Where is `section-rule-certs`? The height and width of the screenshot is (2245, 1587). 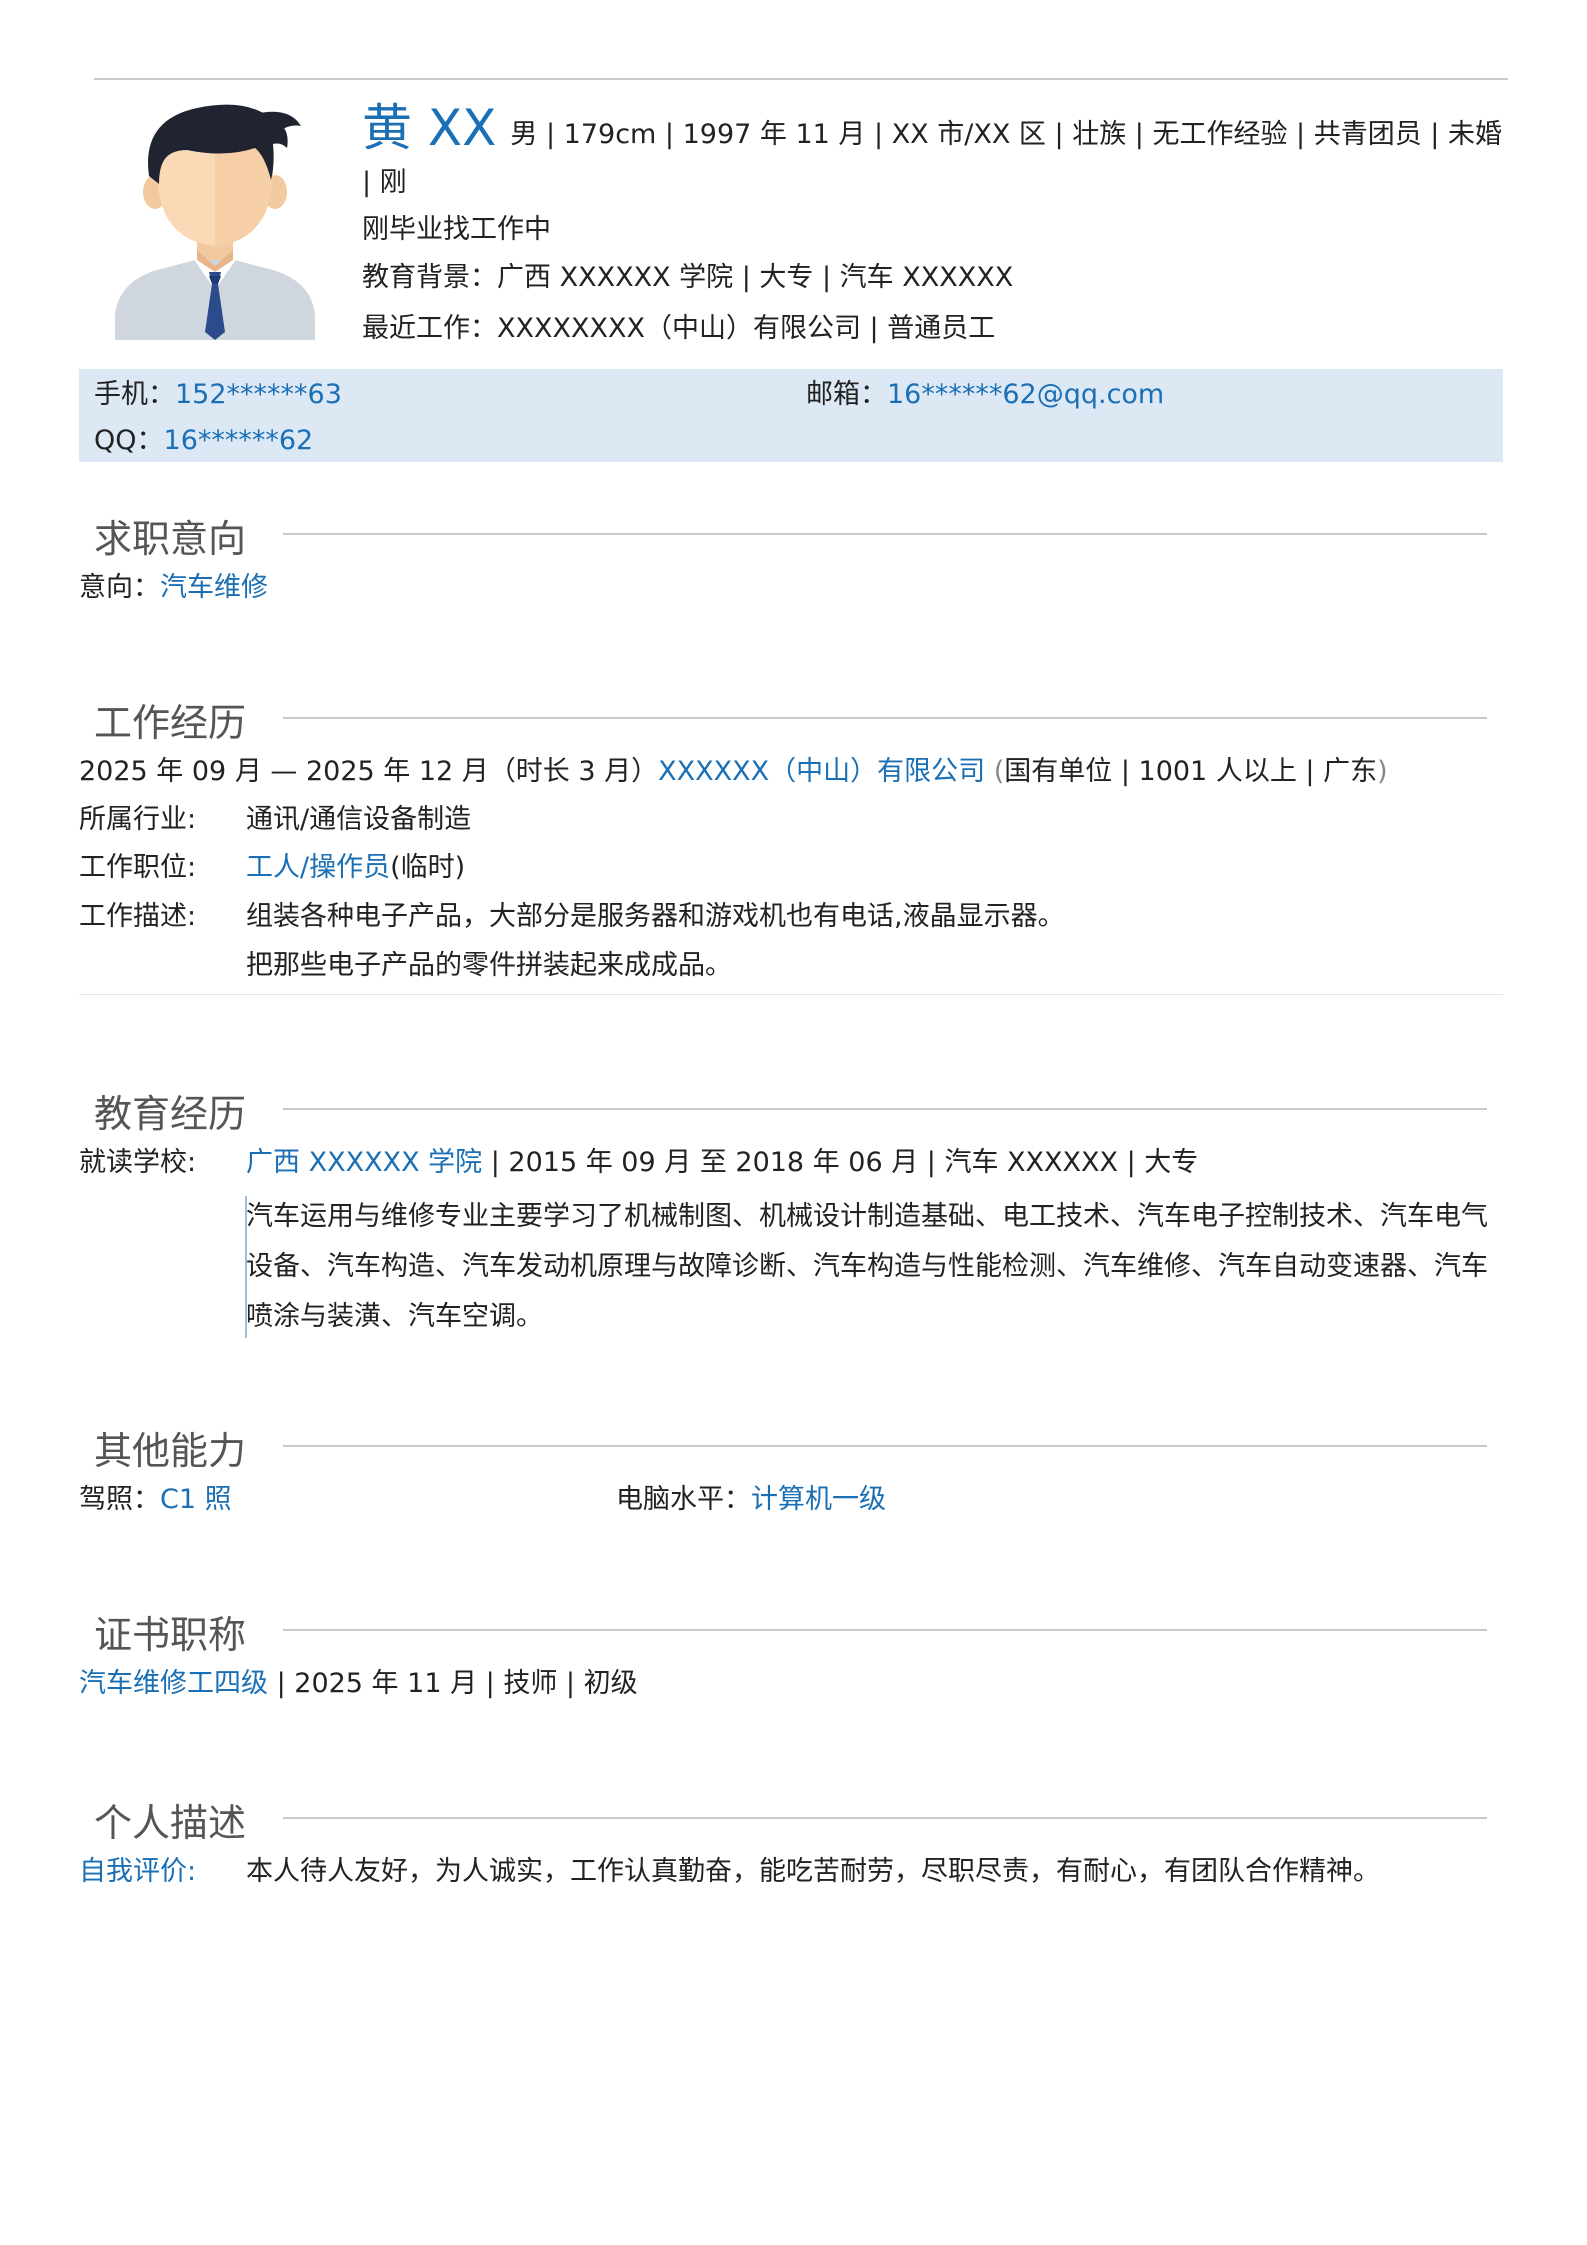 section-rule-certs is located at coordinates (885, 1630).